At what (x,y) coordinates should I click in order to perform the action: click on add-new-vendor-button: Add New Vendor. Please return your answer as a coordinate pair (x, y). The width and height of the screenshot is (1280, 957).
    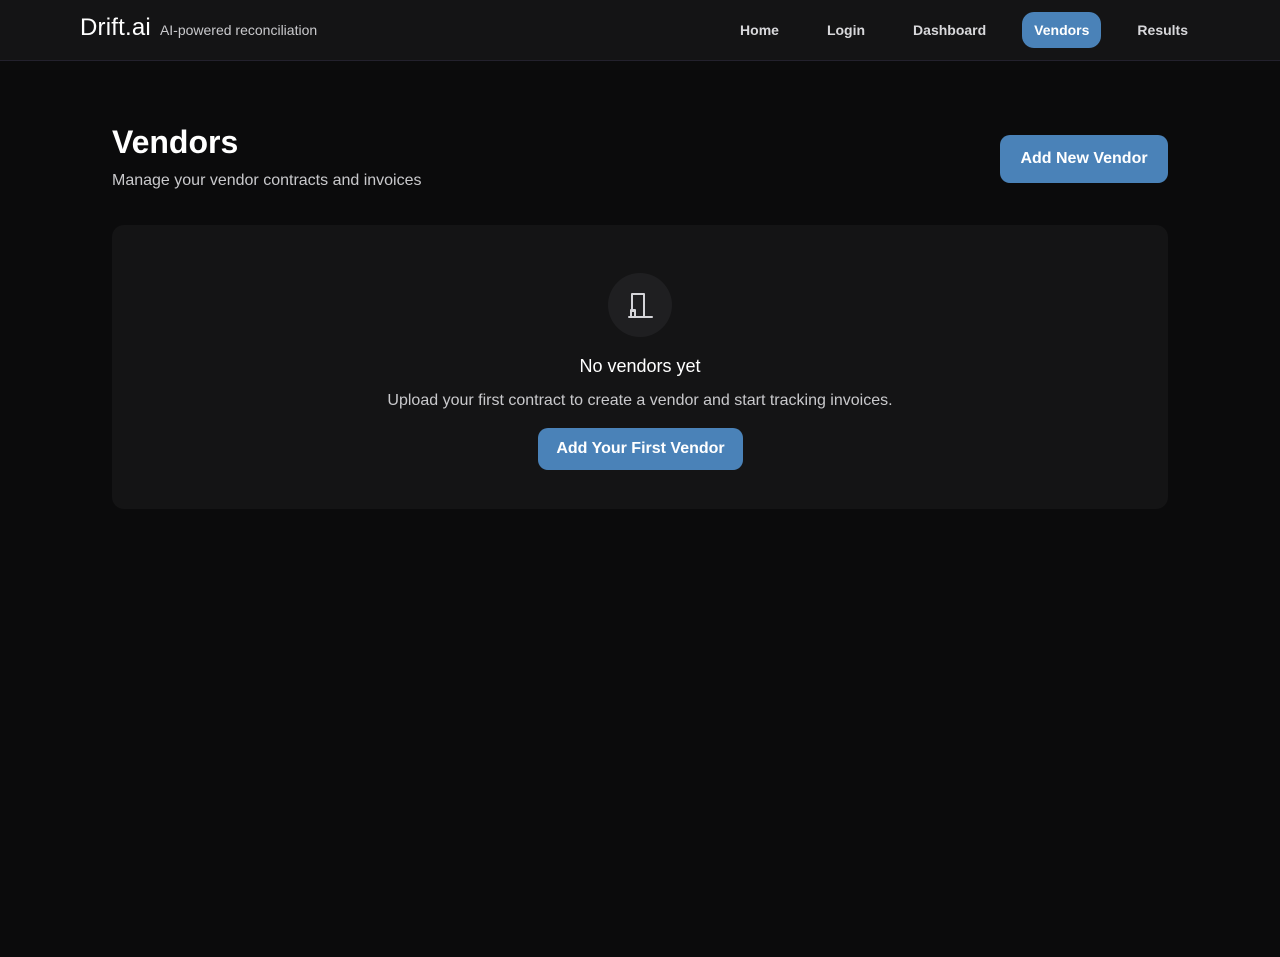
    Looking at the image, I should click on (1084, 159).